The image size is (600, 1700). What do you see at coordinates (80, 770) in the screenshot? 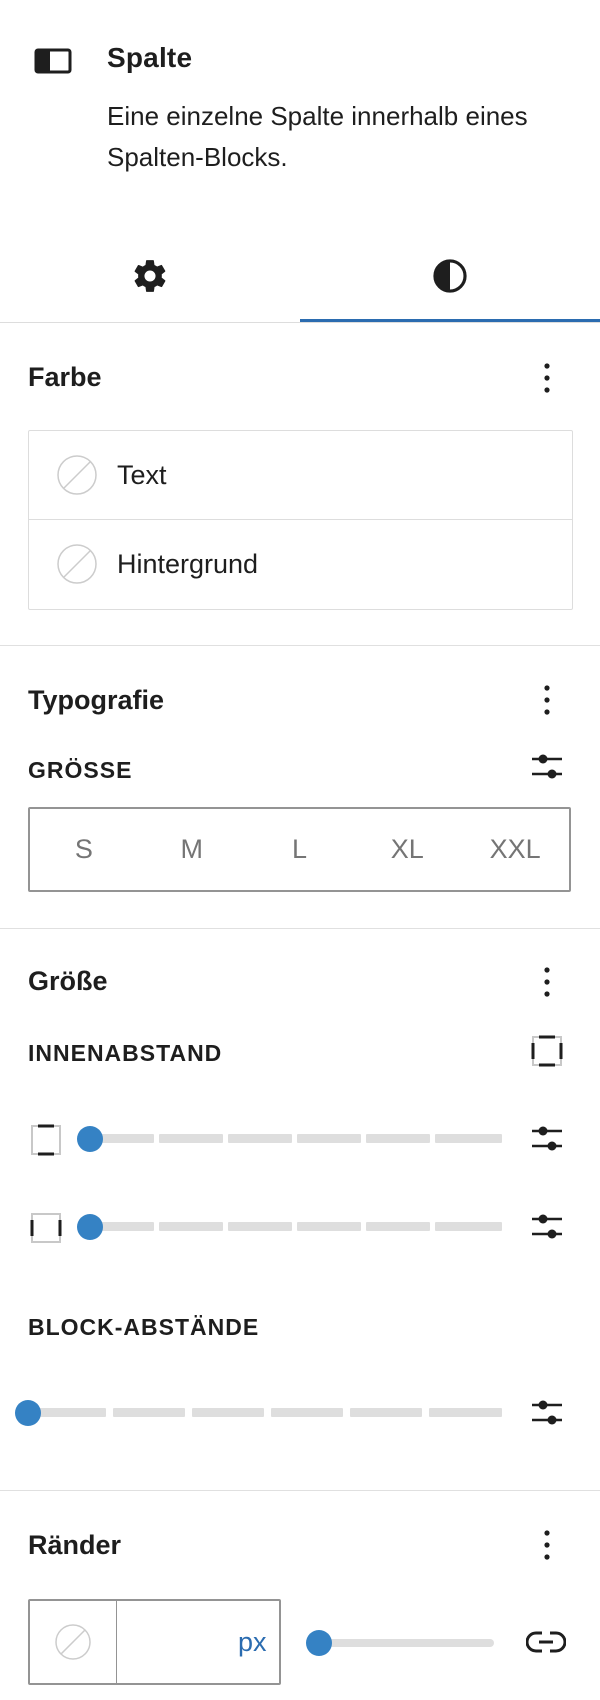
I see `font-size-label: GRÖSSE` at bounding box center [80, 770].